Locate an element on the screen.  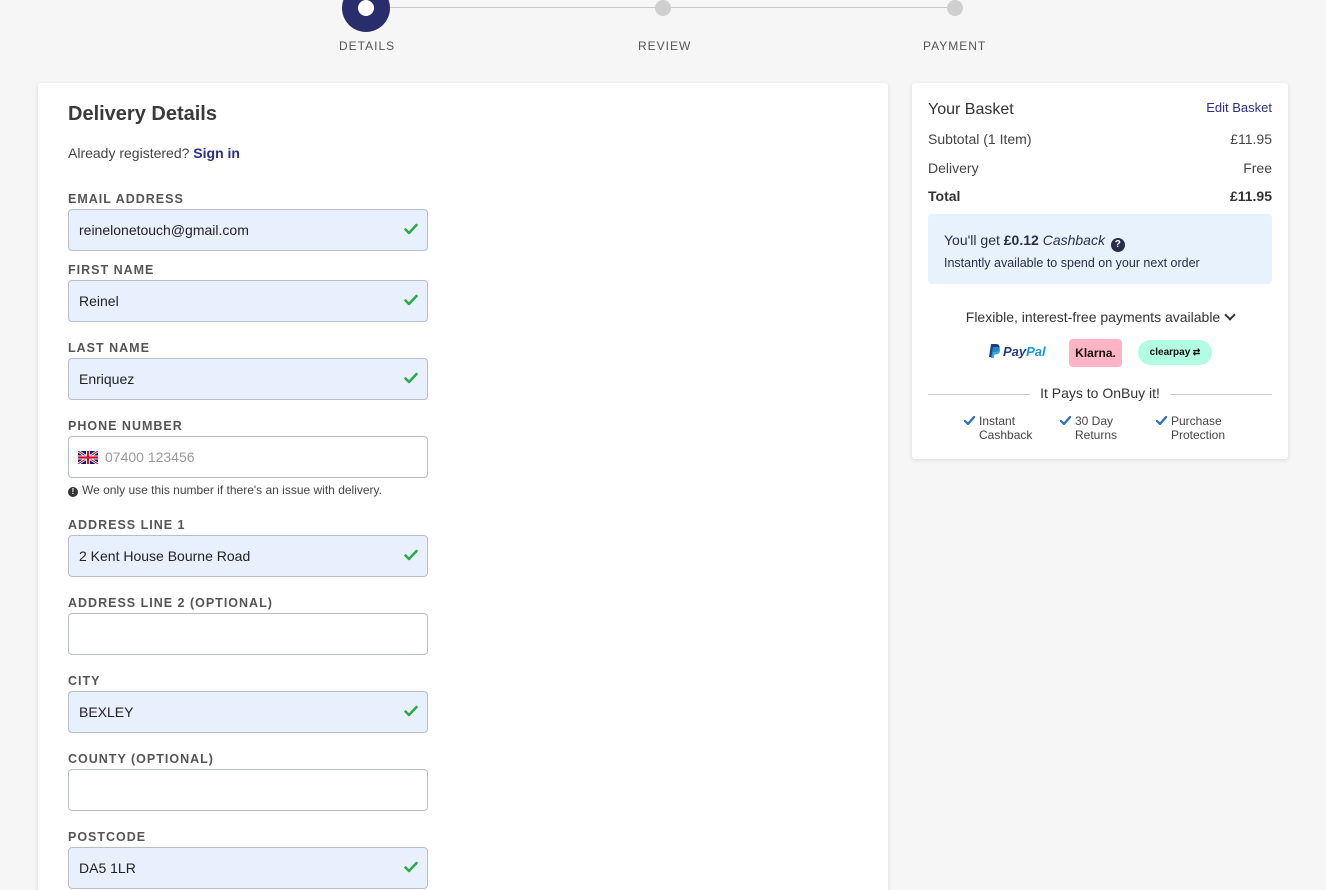
delivery-label: Delivery is located at coordinates (953, 168).